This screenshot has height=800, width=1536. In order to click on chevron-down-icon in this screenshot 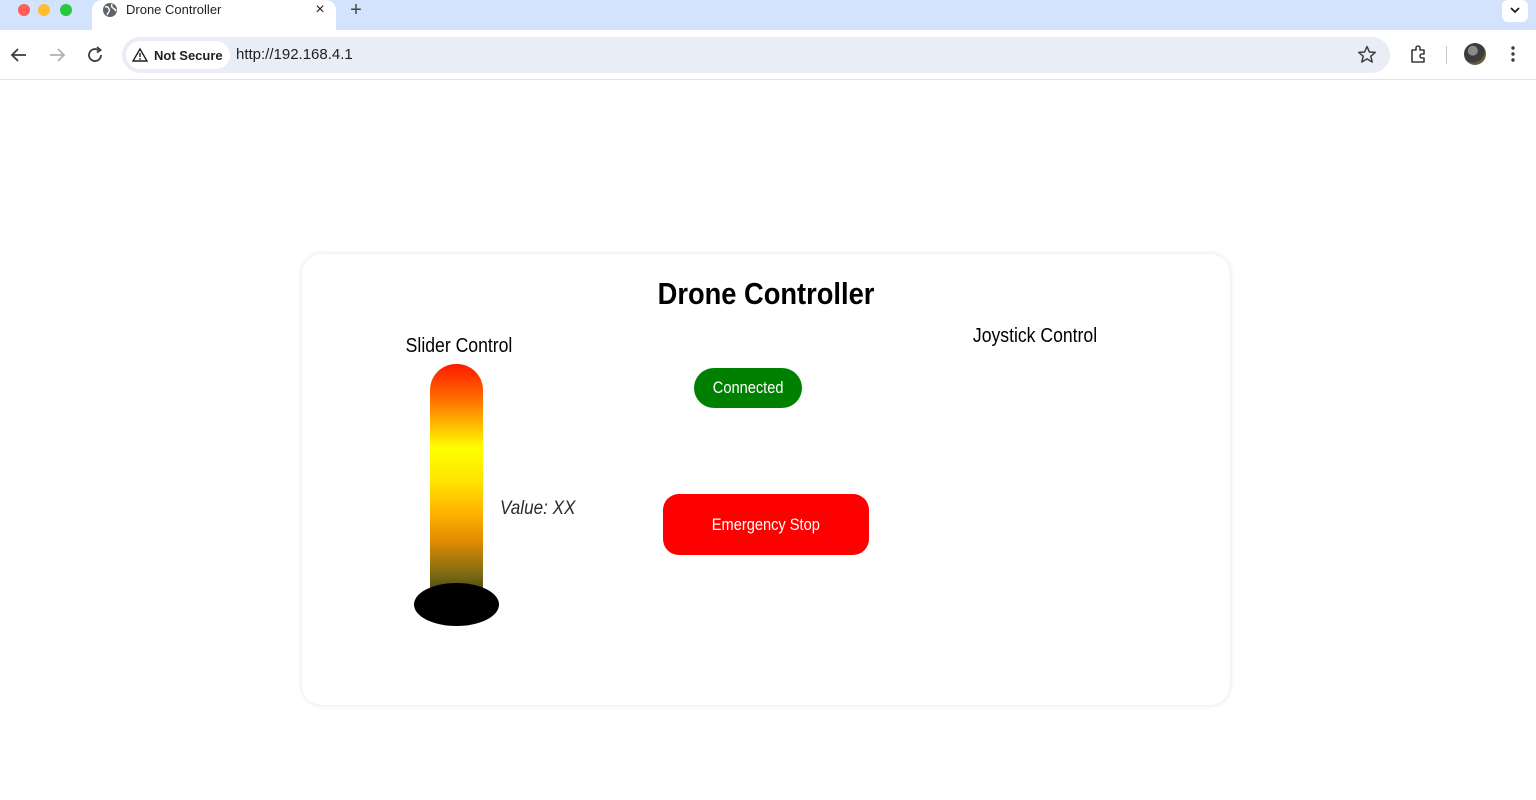, I will do `click(1515, 10)`.